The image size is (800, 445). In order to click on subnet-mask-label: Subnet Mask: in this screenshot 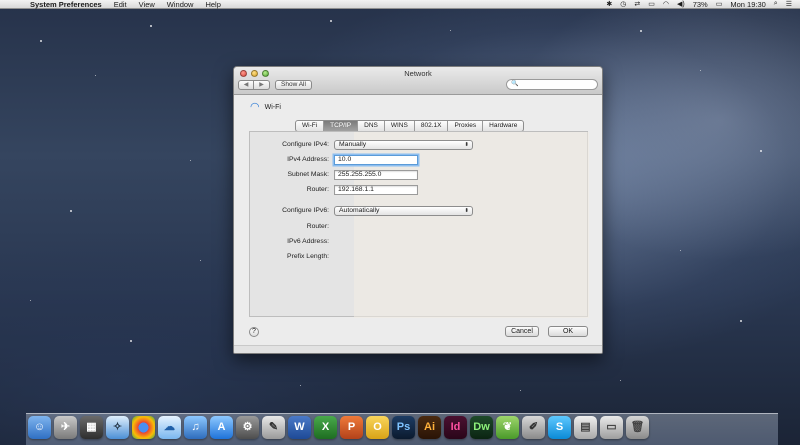, I will do `click(308, 174)`.